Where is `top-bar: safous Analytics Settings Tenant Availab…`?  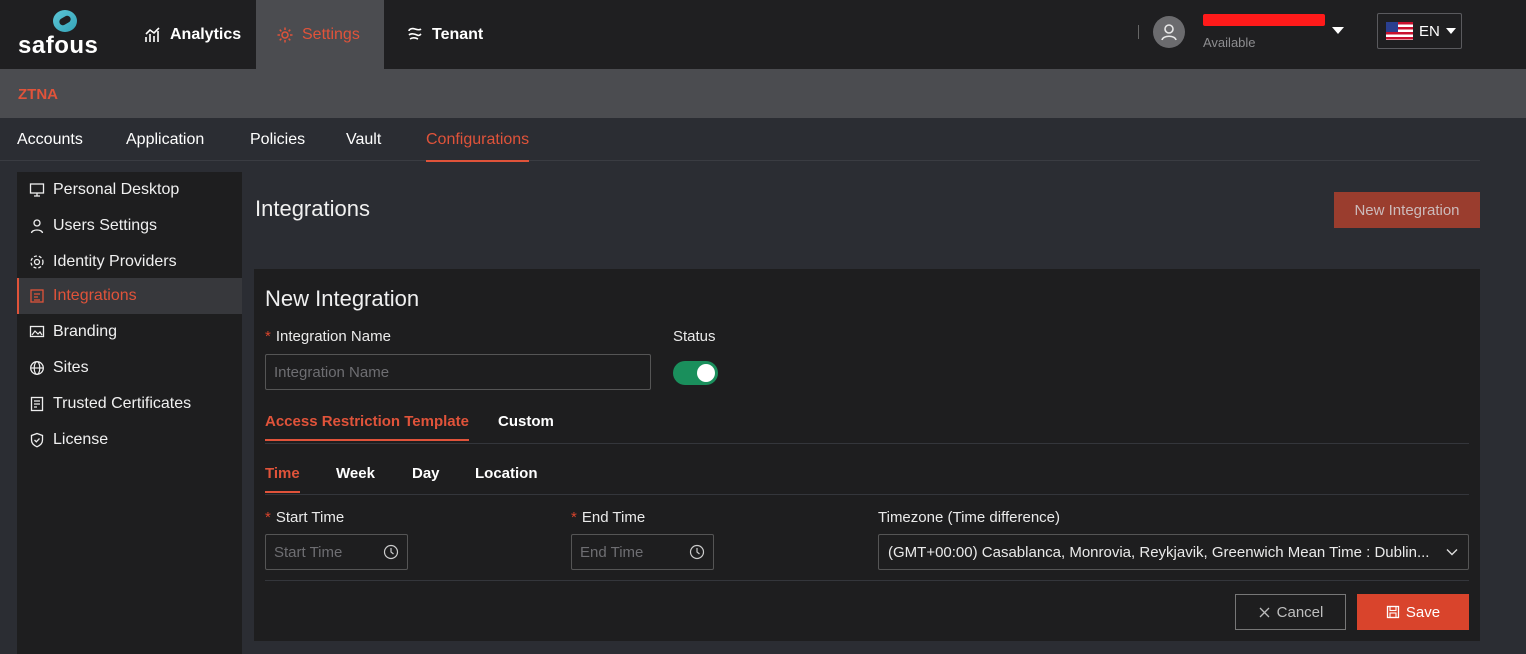
top-bar: safous Analytics Settings Tenant Availab… is located at coordinates (763, 34).